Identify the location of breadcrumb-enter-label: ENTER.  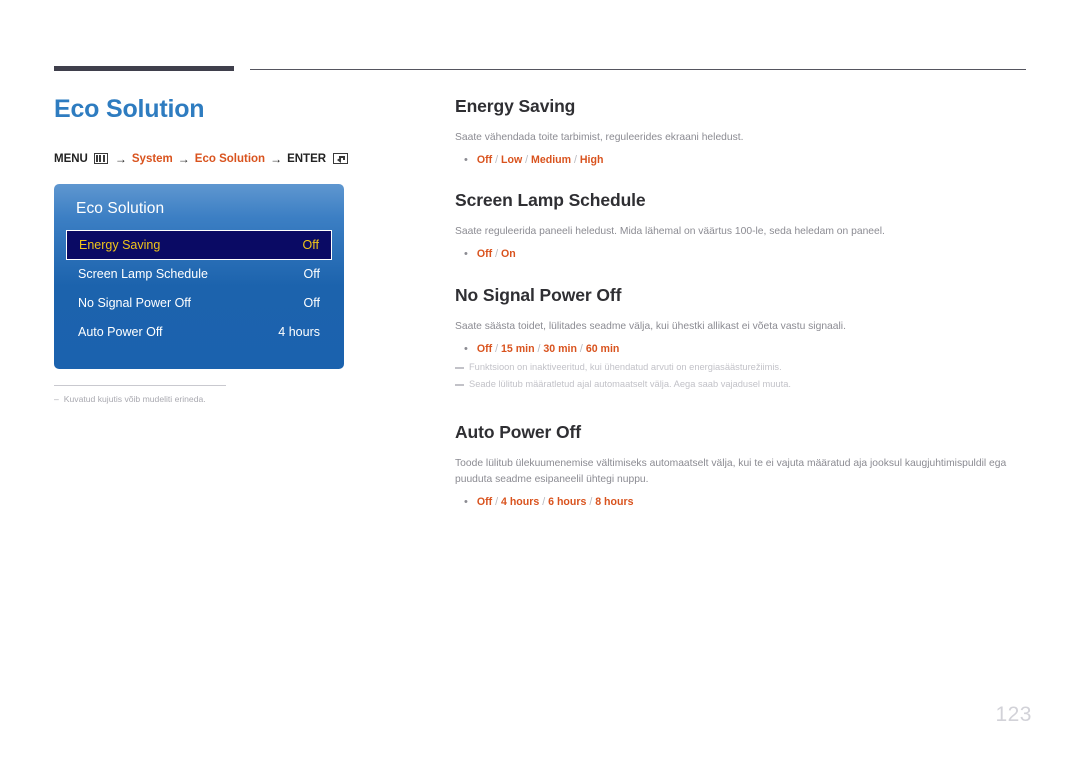
(307, 158).